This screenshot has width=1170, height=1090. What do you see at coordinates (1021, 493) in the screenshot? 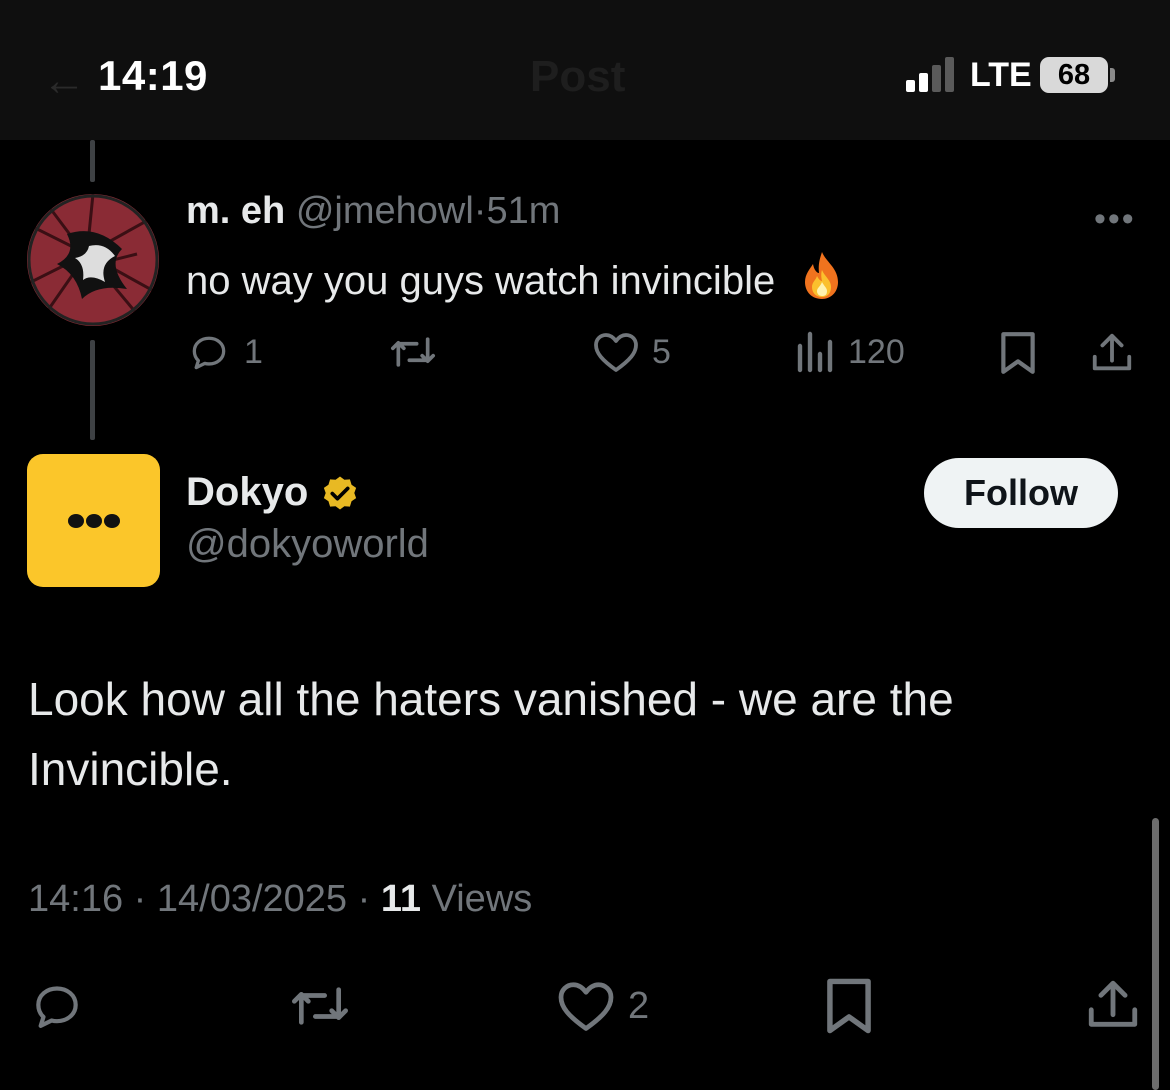
I see `follow-button: Follow` at bounding box center [1021, 493].